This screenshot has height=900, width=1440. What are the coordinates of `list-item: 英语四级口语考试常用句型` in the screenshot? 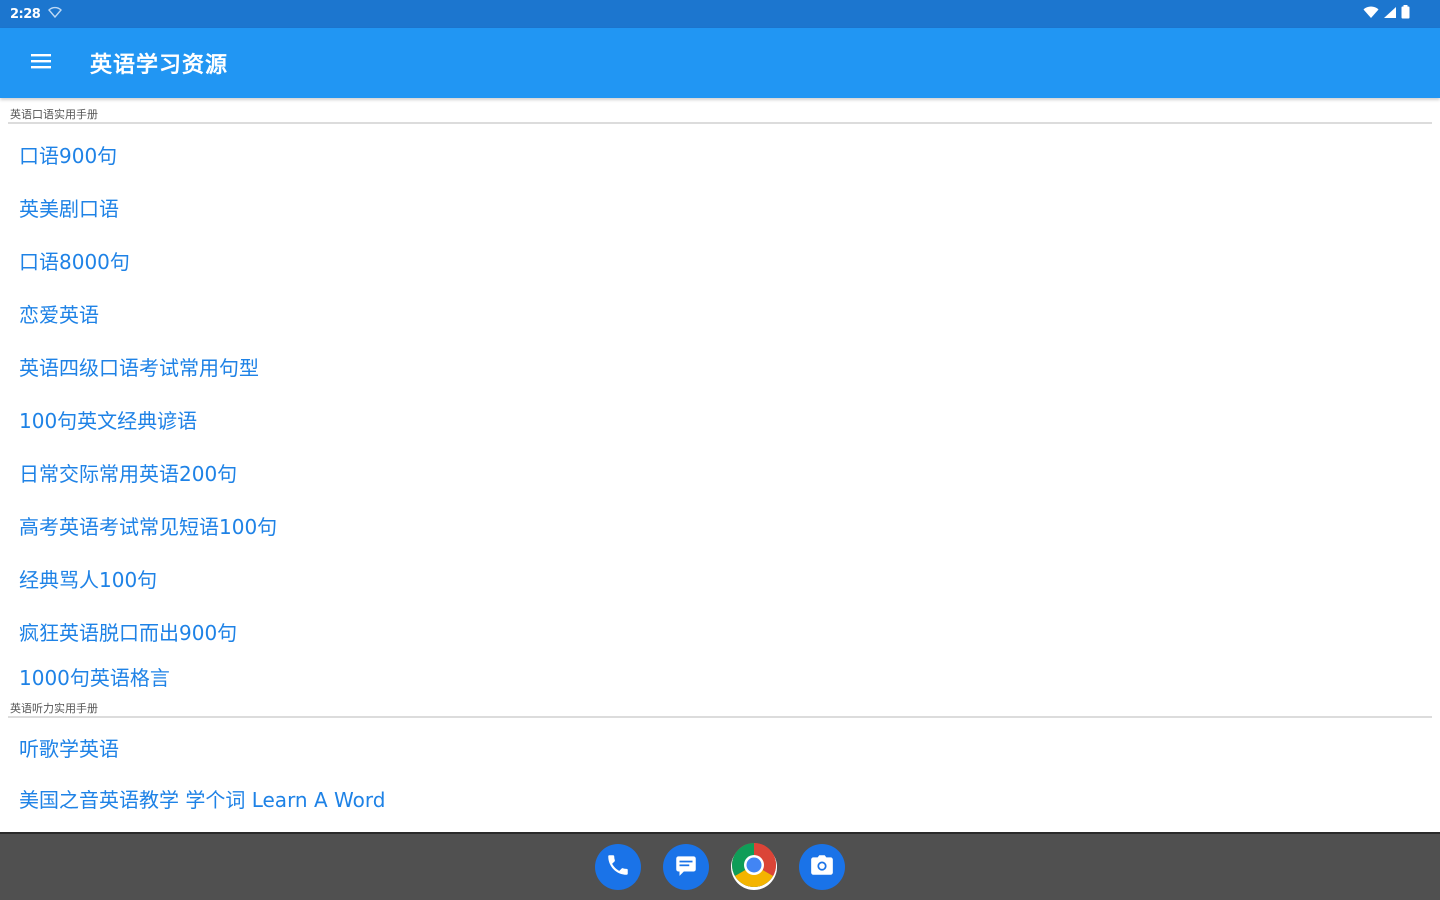 It's located at (720, 368).